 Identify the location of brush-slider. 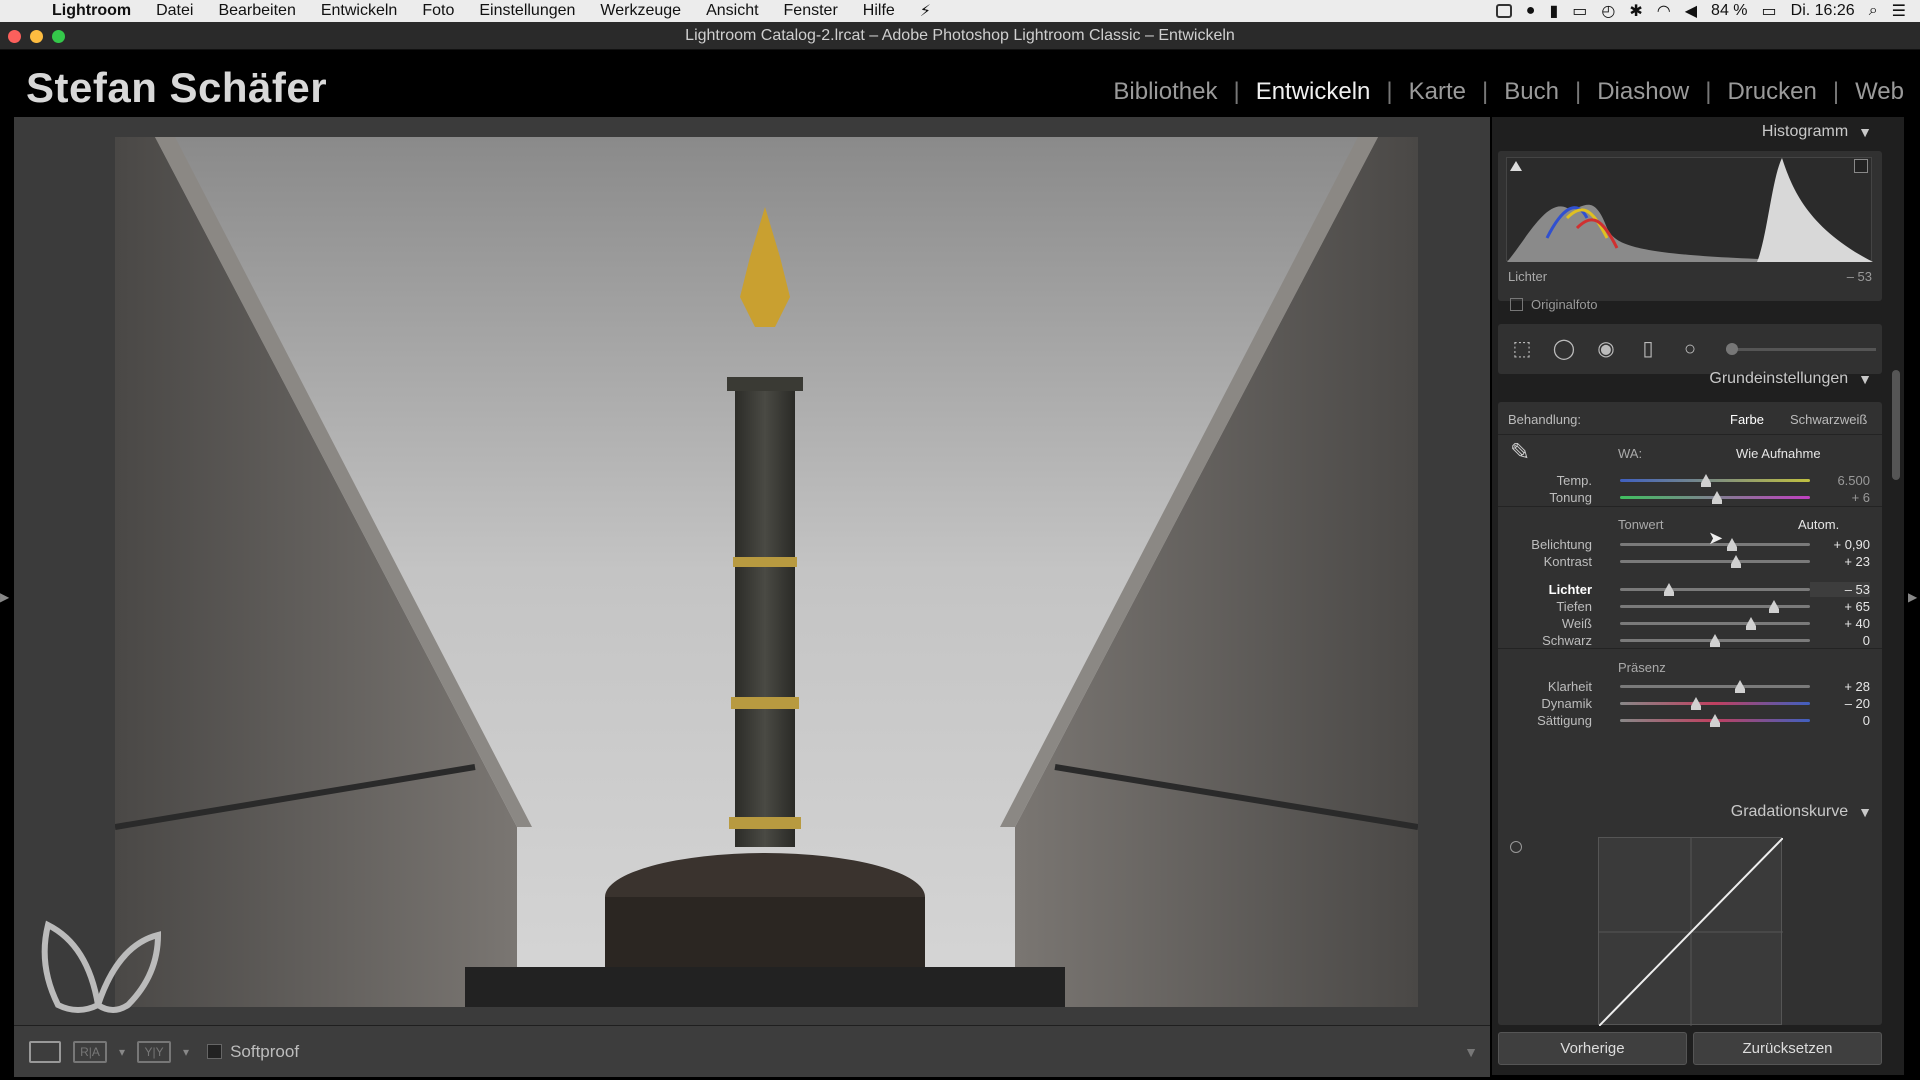
(1801, 348).